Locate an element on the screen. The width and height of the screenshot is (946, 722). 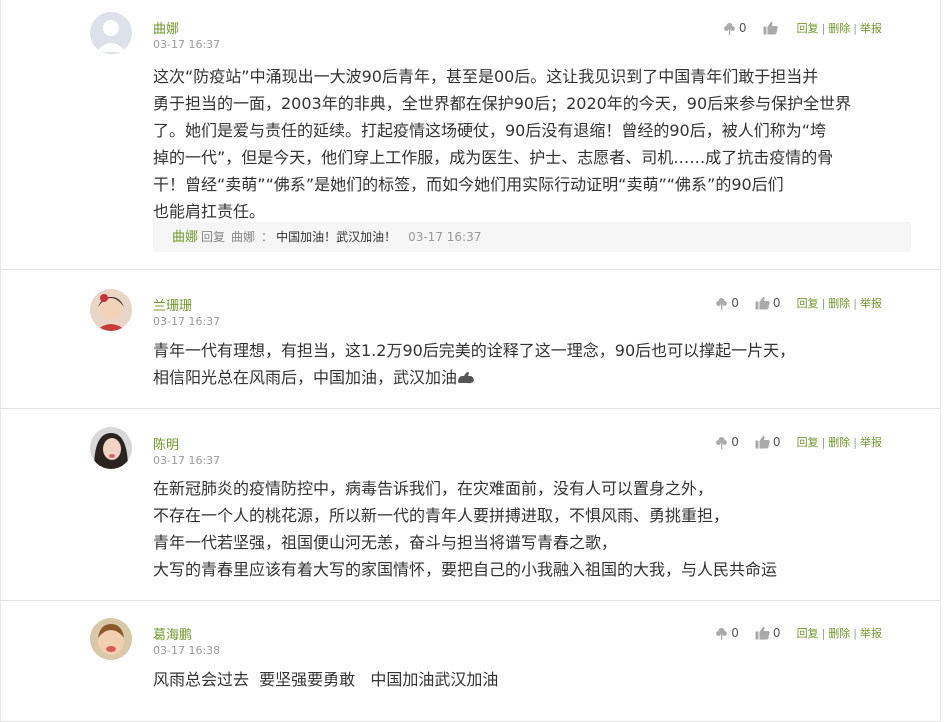
default-avatar-icon is located at coordinates (111, 33).